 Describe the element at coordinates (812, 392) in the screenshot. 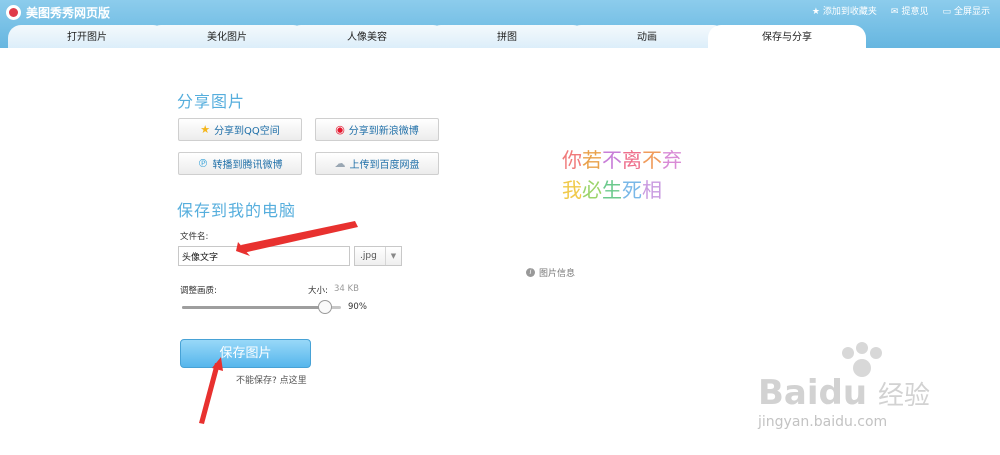

I see `baidu-wordmark: Baidu` at that location.